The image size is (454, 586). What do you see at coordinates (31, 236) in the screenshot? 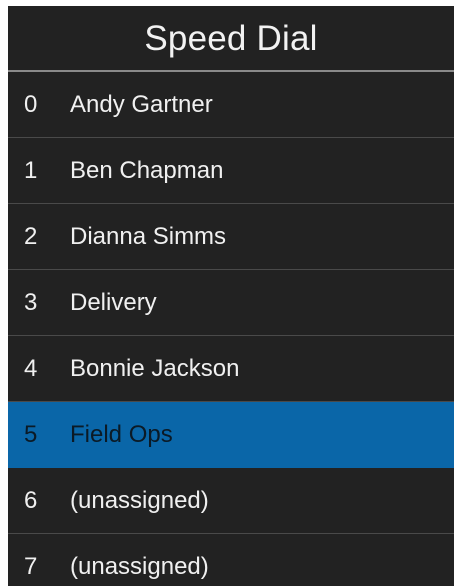
I see `speed-dial-number: 2` at bounding box center [31, 236].